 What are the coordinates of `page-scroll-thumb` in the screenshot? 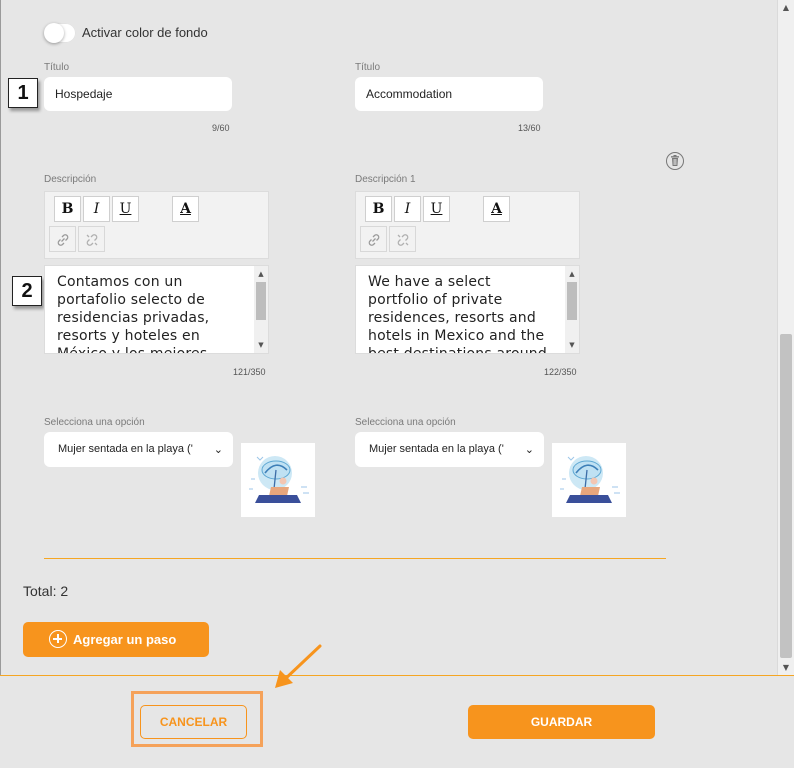 It's located at (786, 496).